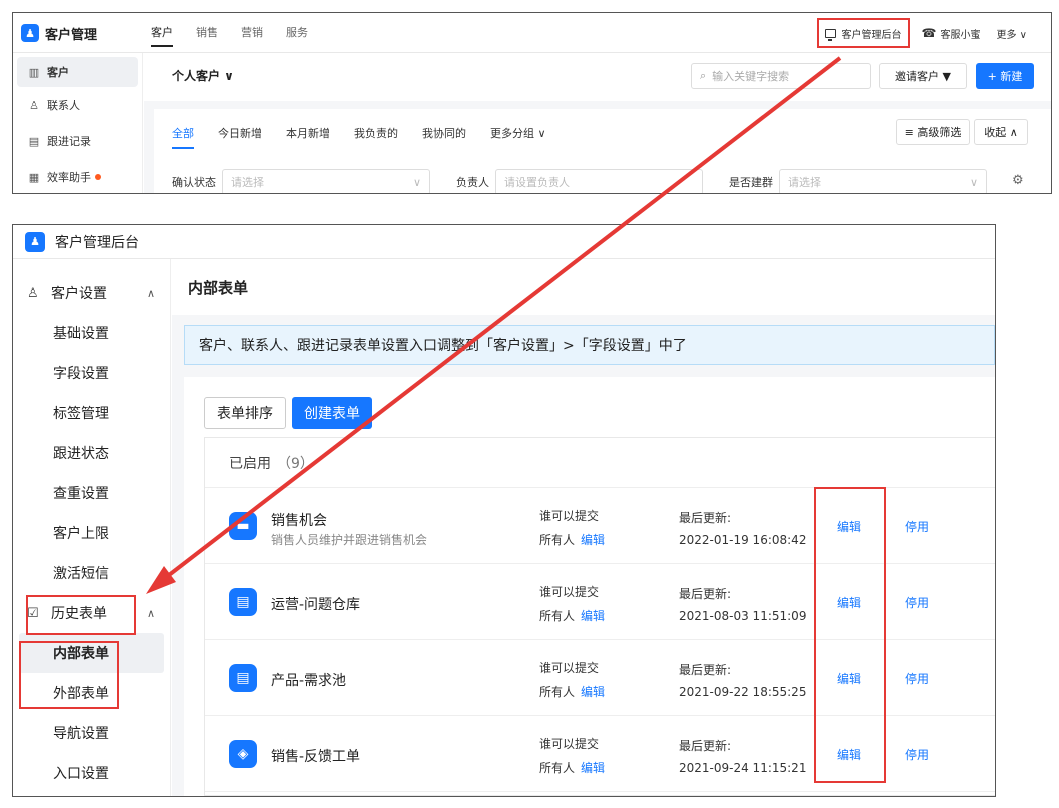 The width and height of the screenshot is (1059, 808). Describe the element at coordinates (1001, 132) in the screenshot. I see `collapse-button: 收起 ∧` at that location.